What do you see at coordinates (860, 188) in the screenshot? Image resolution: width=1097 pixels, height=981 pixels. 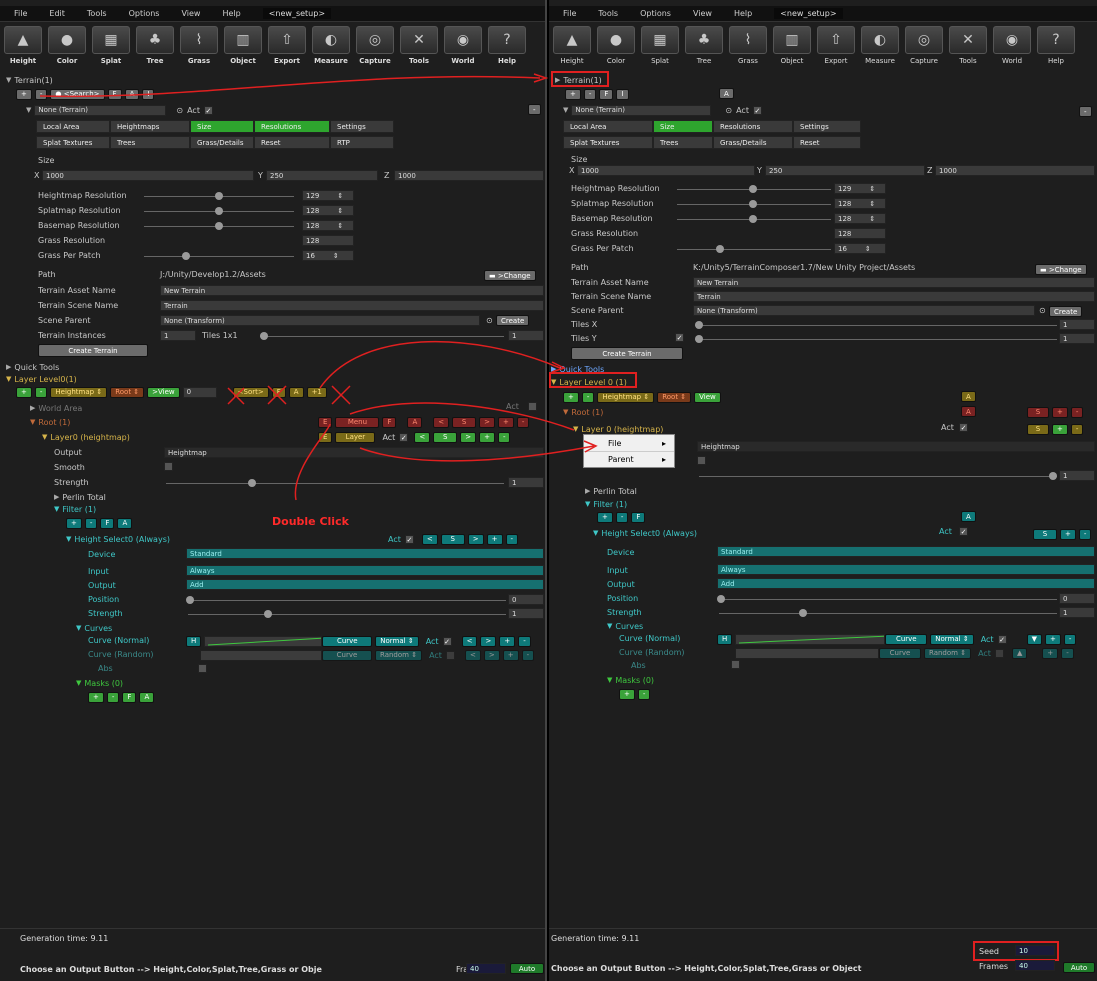 I see `resolution-dropdown: 129 ⇕` at bounding box center [860, 188].